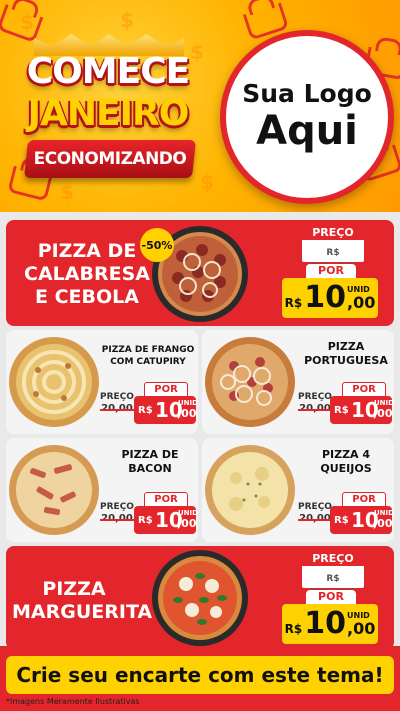 Image resolution: width=400 pixels, height=711 pixels. Describe the element at coordinates (148, 362) in the screenshot. I see `product-name-line: COM CATUPIRY` at that location.